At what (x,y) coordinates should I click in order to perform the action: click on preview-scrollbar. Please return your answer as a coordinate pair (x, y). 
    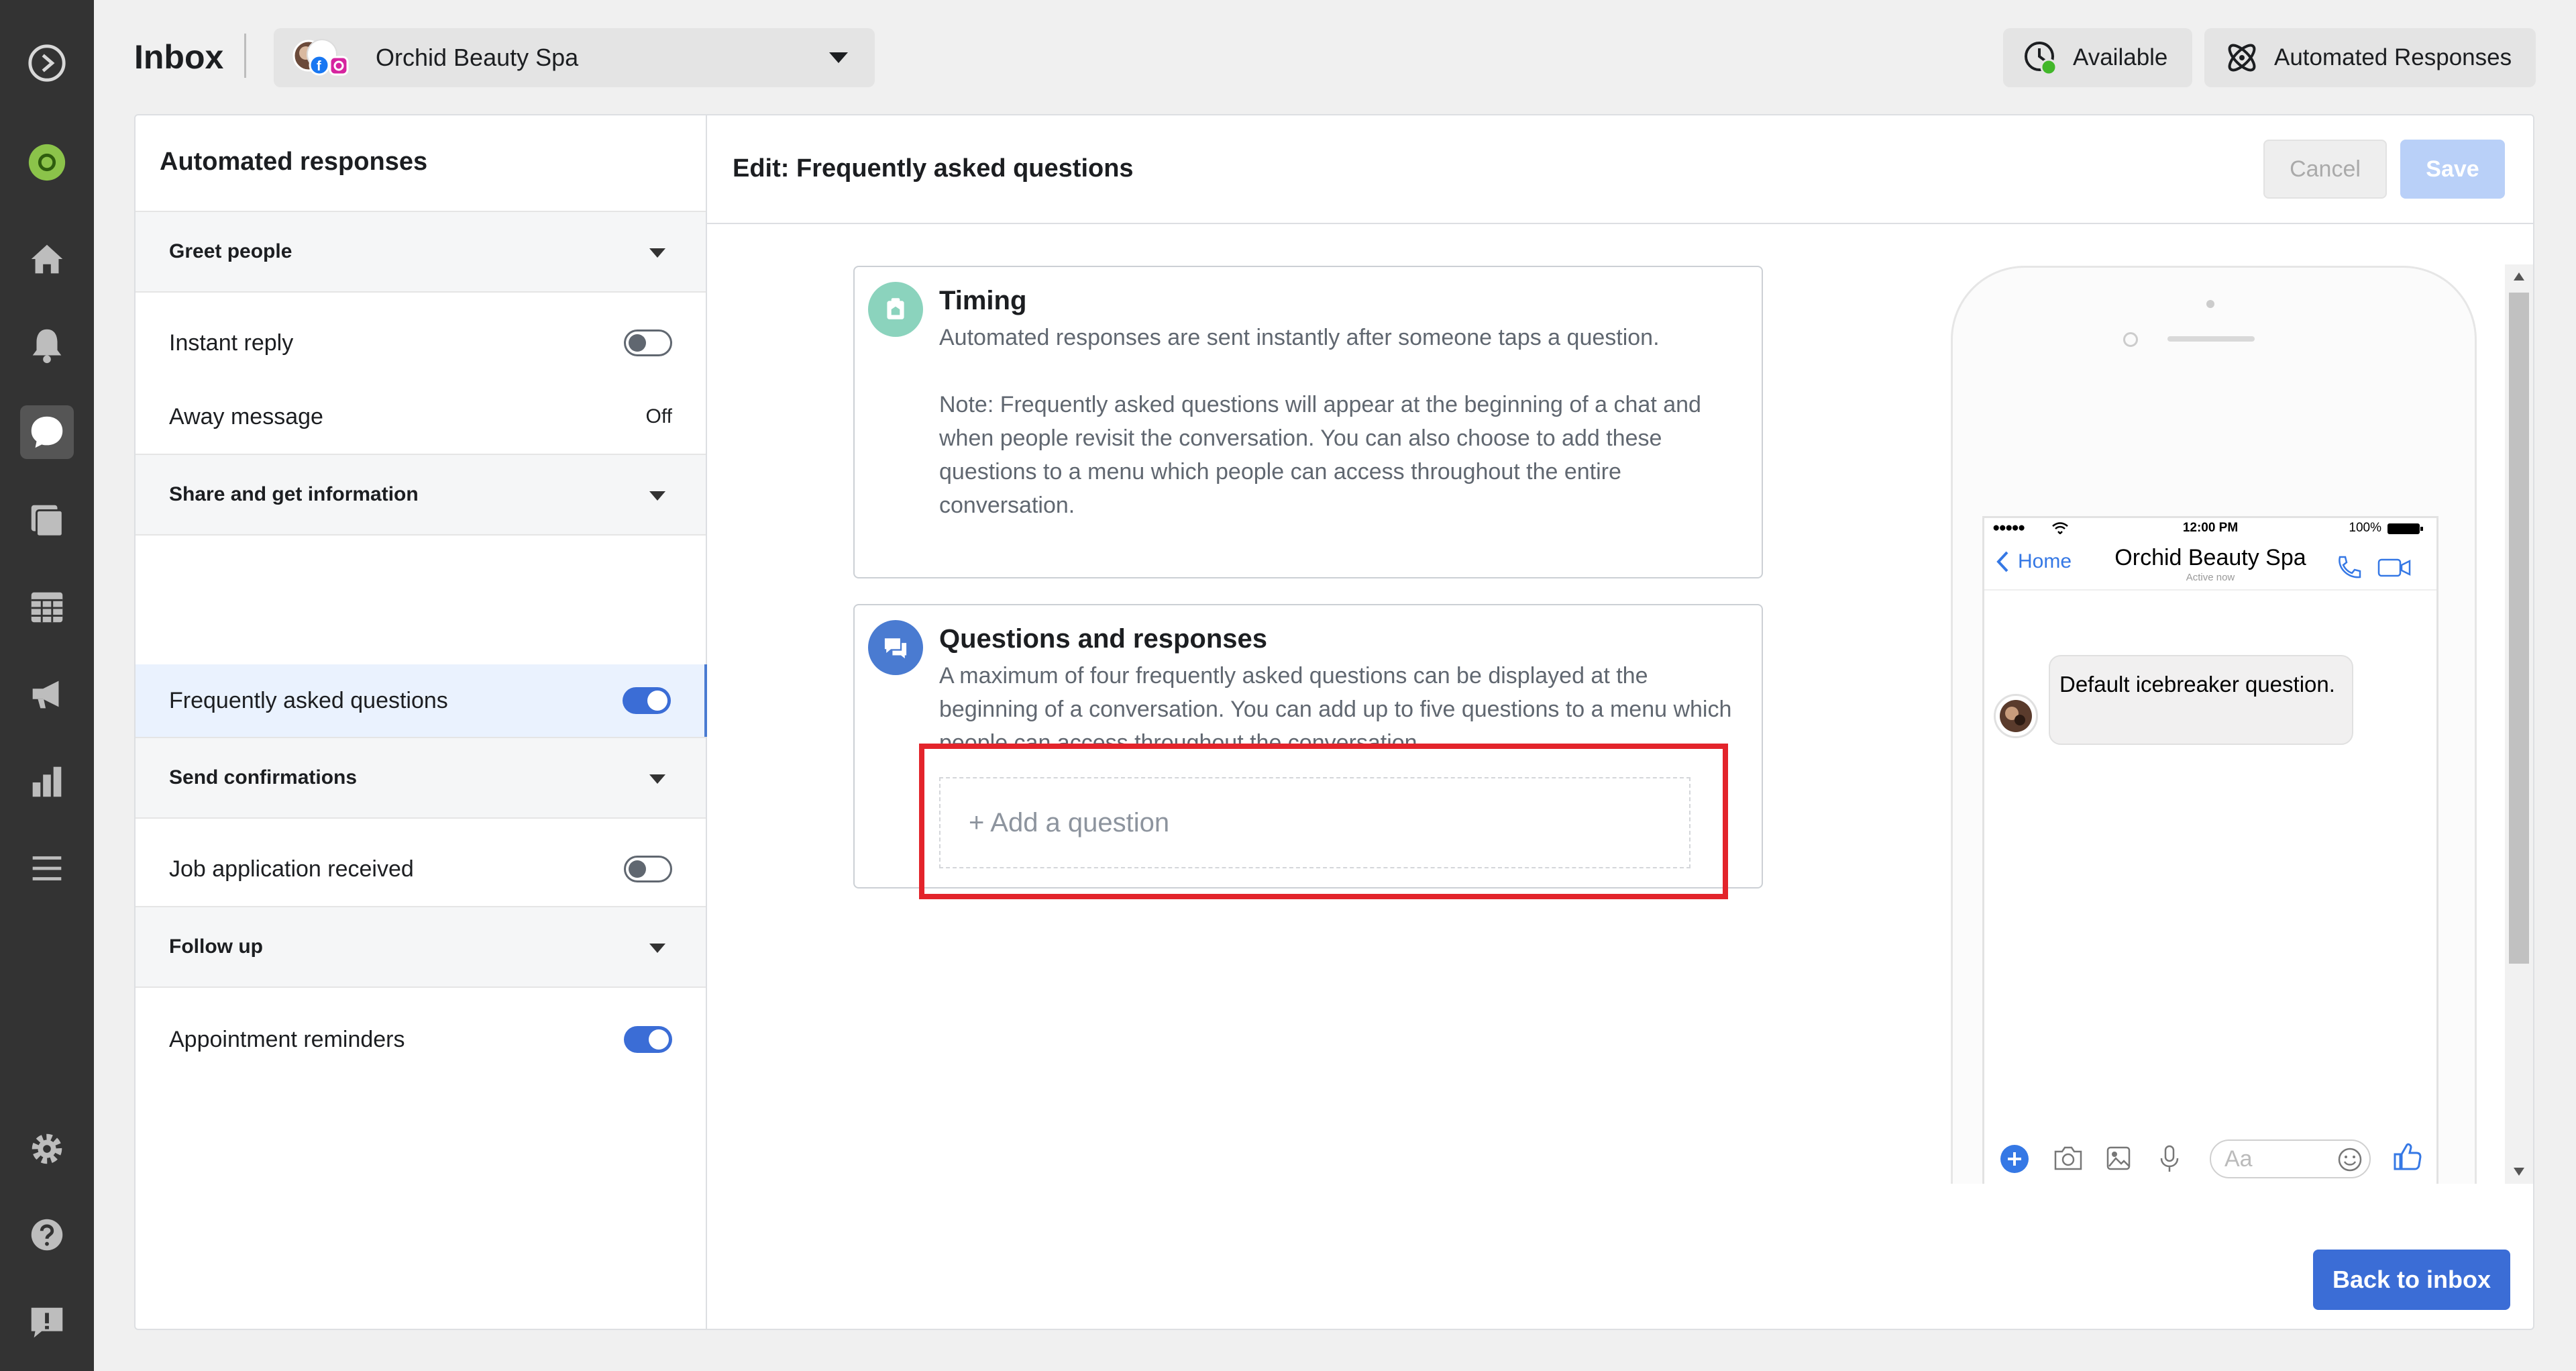
    Looking at the image, I should click on (2519, 724).